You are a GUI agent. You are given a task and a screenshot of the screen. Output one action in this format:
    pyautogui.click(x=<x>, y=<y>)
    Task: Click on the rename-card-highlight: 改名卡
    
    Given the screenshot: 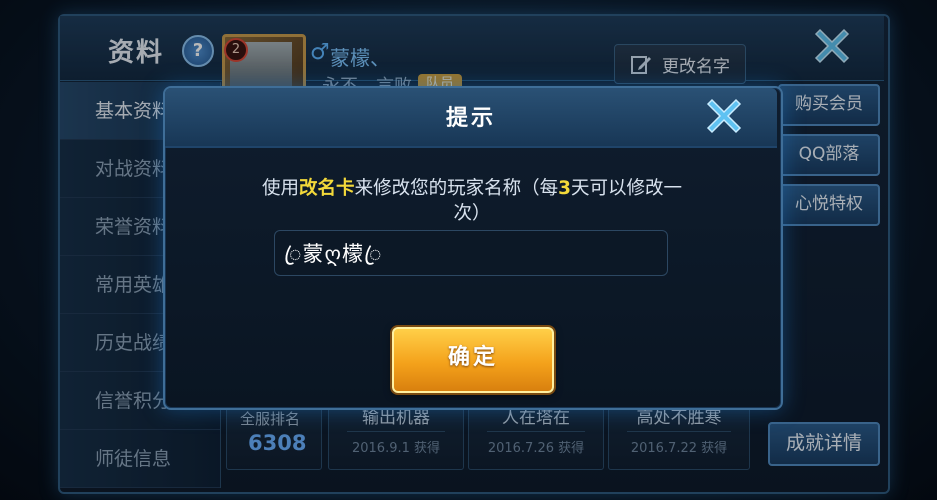 What is the action you would take?
    pyautogui.click(x=327, y=188)
    